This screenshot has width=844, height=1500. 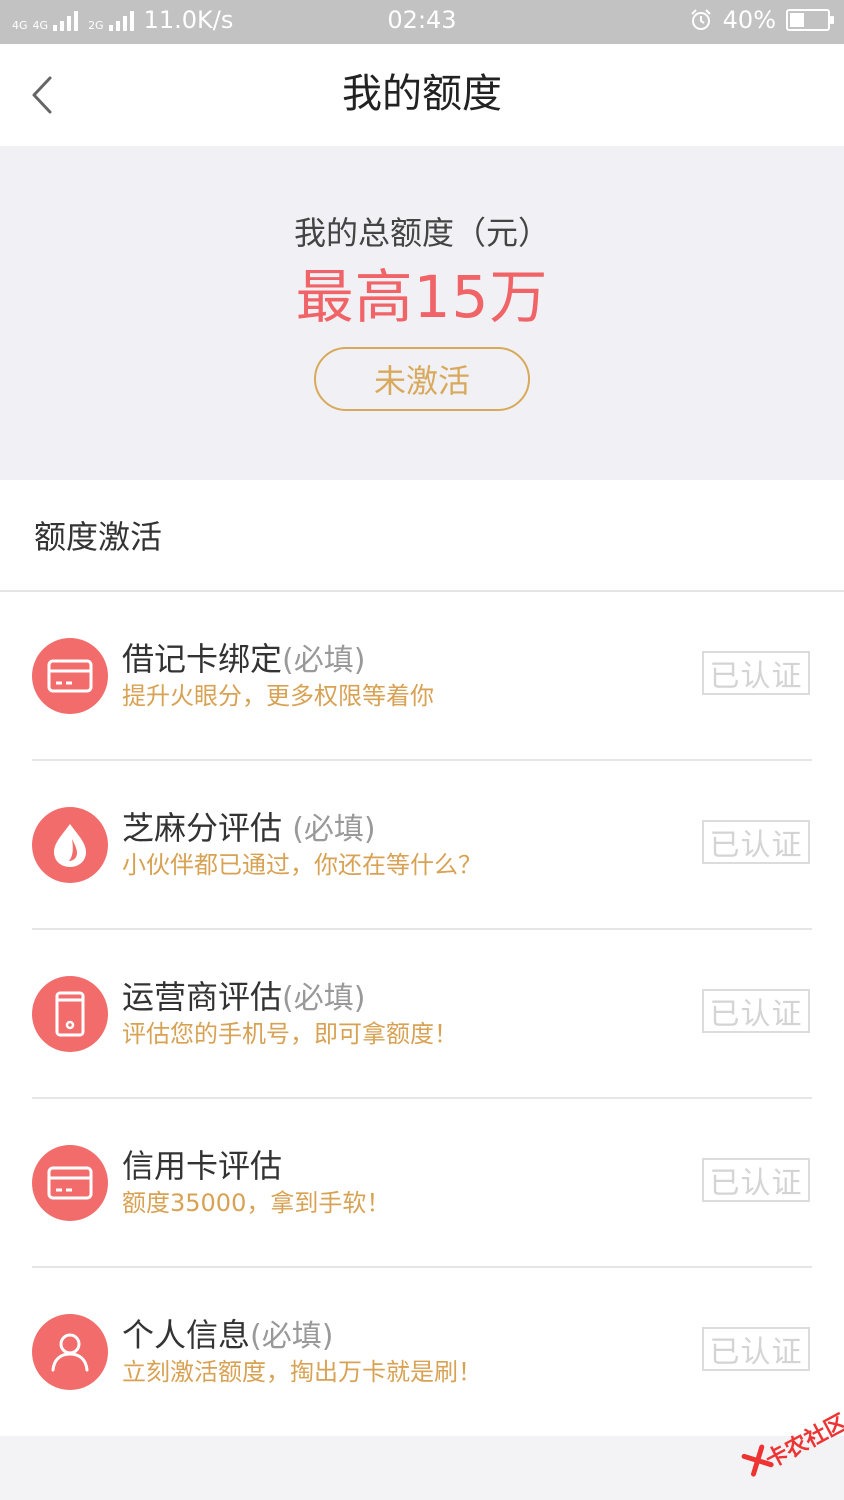 What do you see at coordinates (202, 1166) in the screenshot?
I see `item-title: 信用卡评估` at bounding box center [202, 1166].